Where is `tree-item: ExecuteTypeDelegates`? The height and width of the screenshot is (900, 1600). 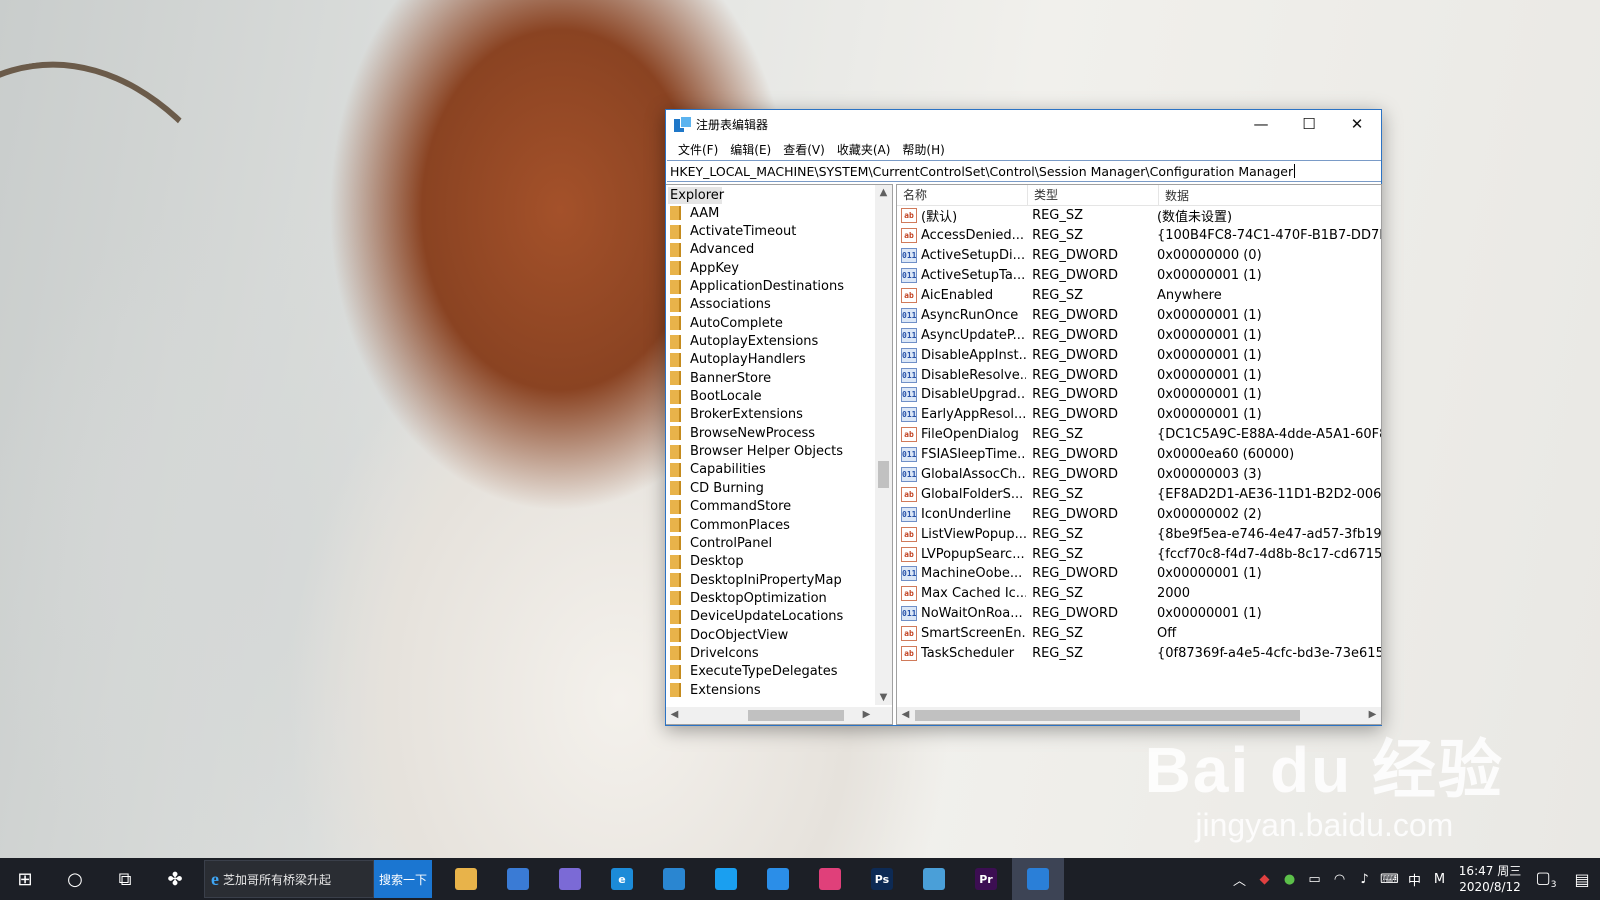
tree-item: ExecuteTypeDelegates is located at coordinates (770, 672).